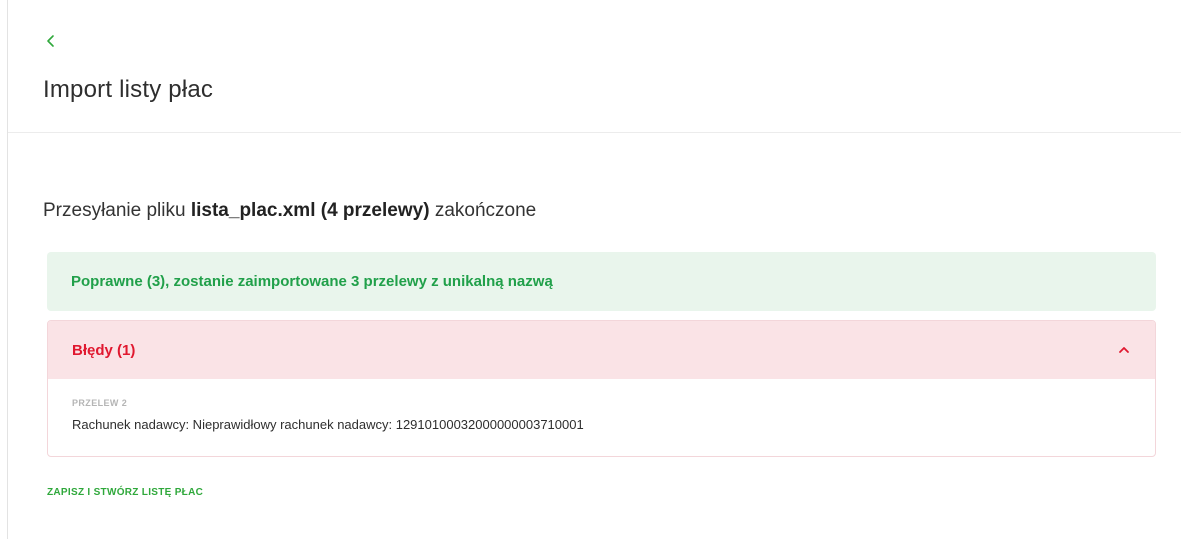 Image resolution: width=1181 pixels, height=539 pixels. Describe the element at coordinates (100, 403) in the screenshot. I see `error-item-label: PRZELEW 2` at that location.